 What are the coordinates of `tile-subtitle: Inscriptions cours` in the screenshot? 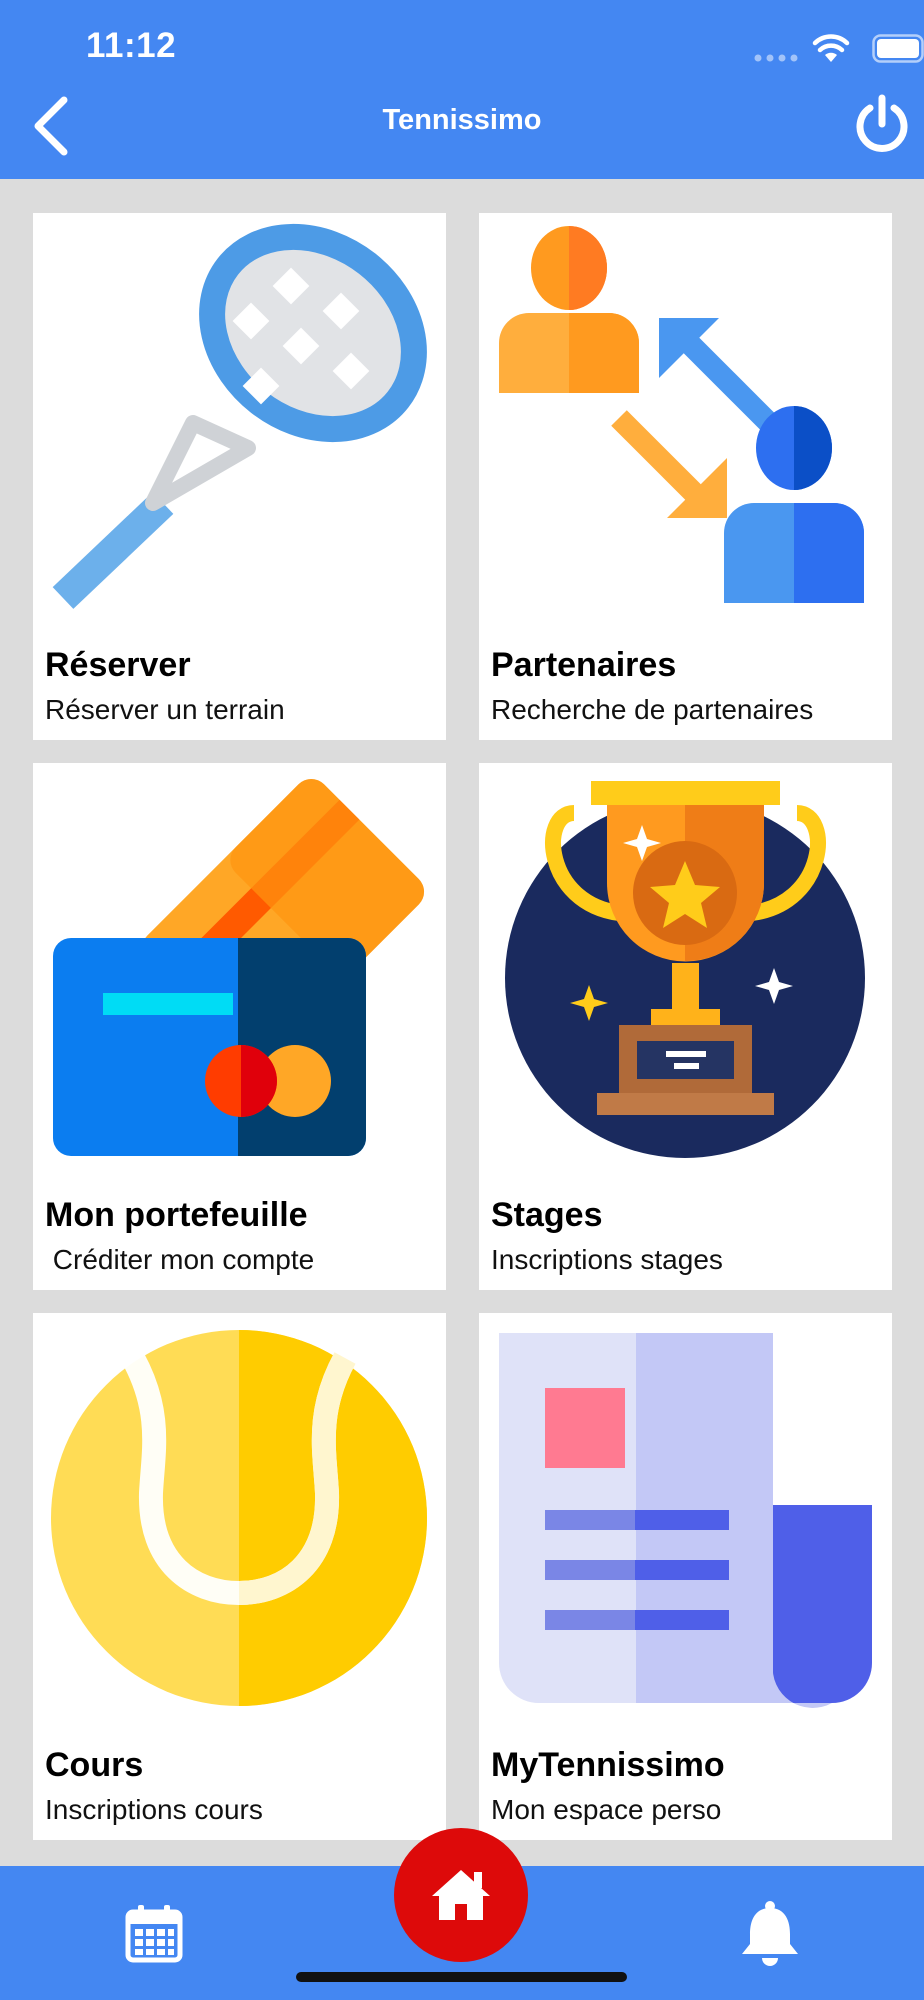 It's located at (154, 1809).